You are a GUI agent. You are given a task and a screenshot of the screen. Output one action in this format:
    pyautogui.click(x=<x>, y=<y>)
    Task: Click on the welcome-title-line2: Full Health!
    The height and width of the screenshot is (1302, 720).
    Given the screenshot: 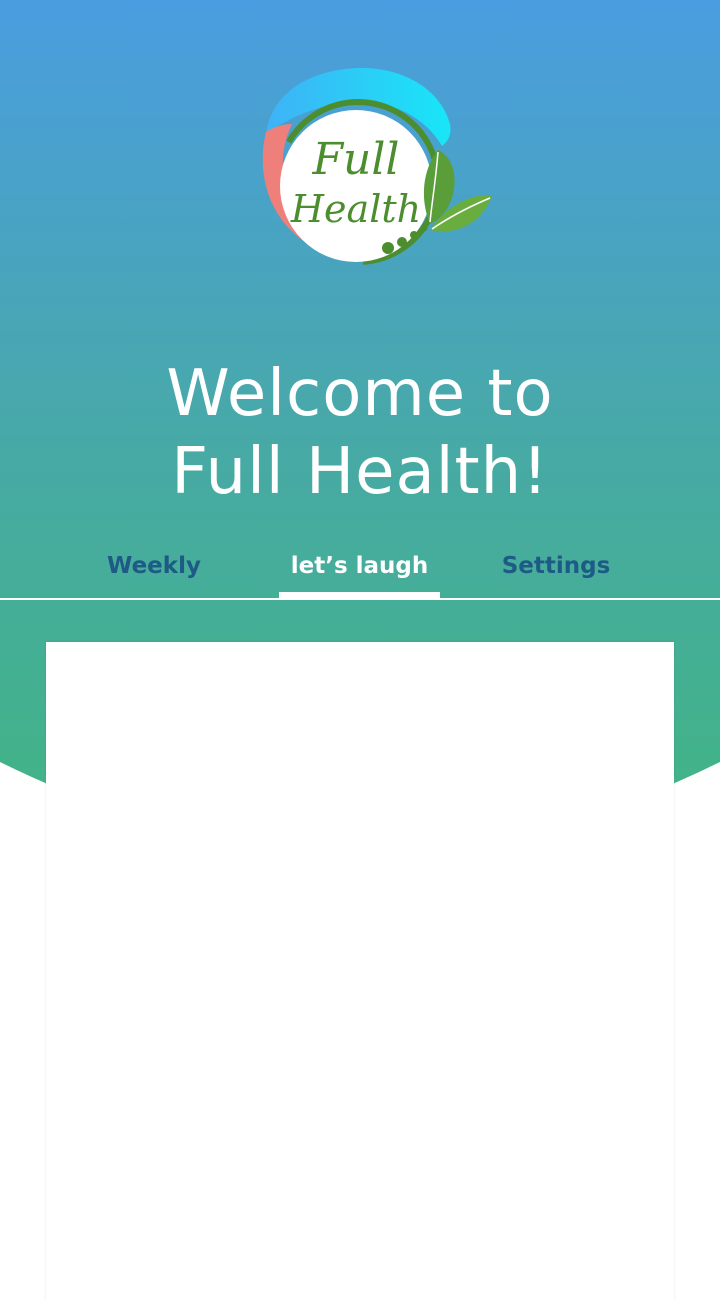 What is the action you would take?
    pyautogui.click(x=360, y=471)
    